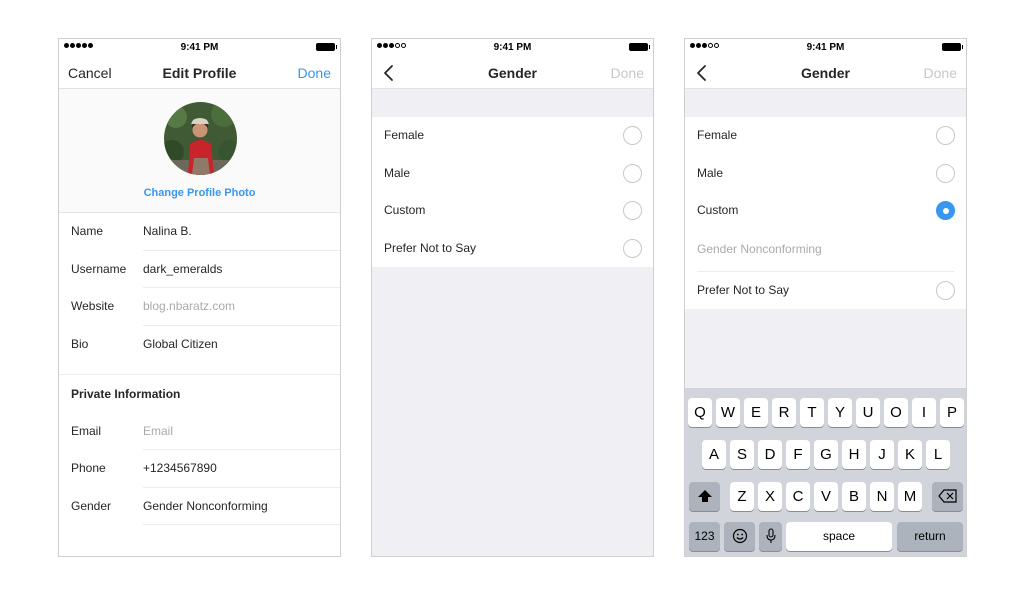 The width and height of the screenshot is (1024, 595). What do you see at coordinates (86, 430) in the screenshot?
I see `field-label: Email` at bounding box center [86, 430].